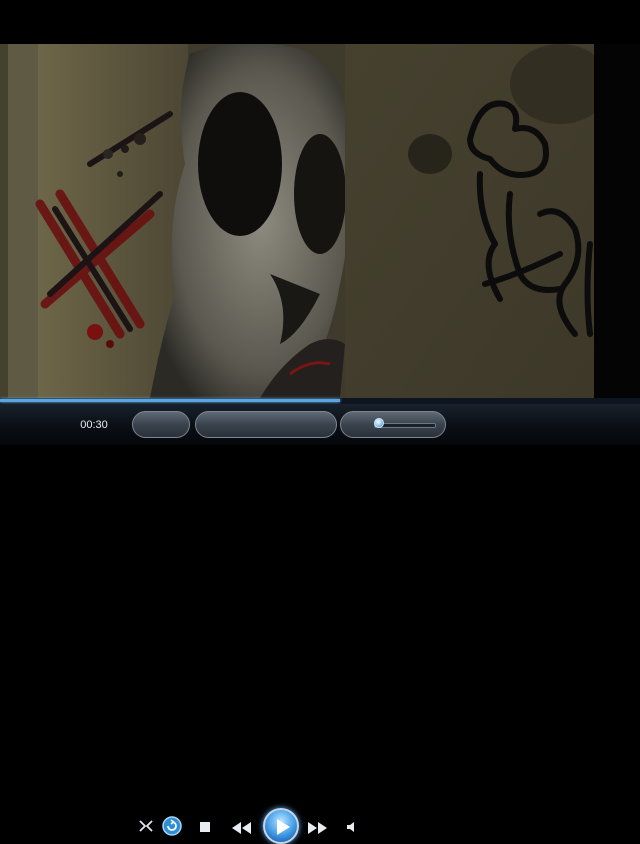 Image resolution: width=640 pixels, height=844 pixels. What do you see at coordinates (283, 829) in the screenshot?
I see `play-icon` at bounding box center [283, 829].